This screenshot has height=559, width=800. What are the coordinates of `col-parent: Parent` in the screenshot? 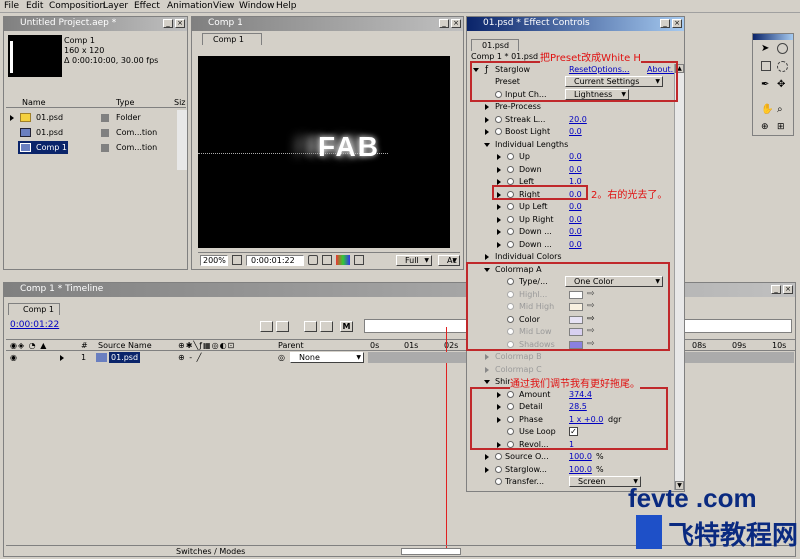 It's located at (291, 345).